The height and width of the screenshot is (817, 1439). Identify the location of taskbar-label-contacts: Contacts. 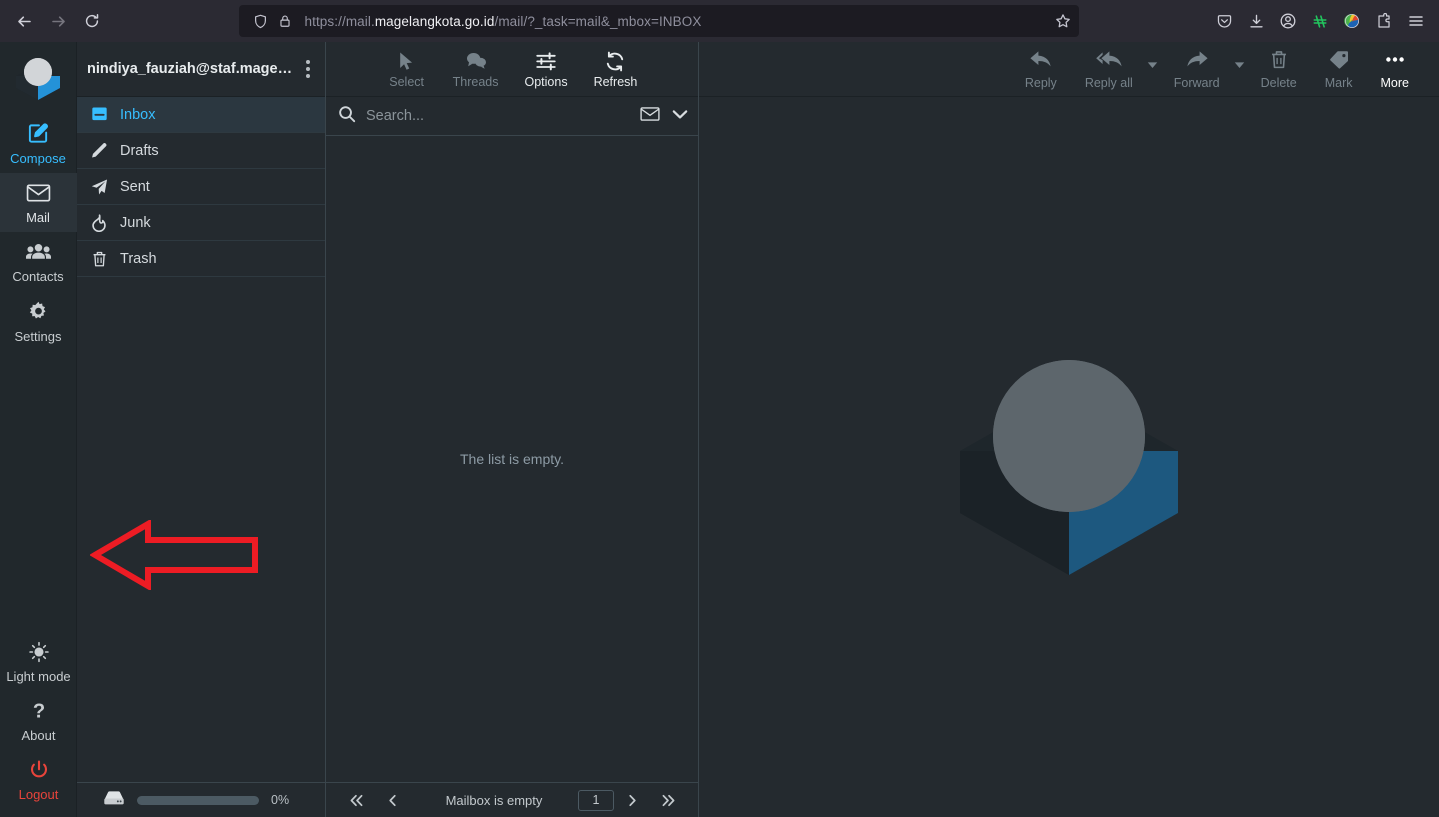
(38, 276).